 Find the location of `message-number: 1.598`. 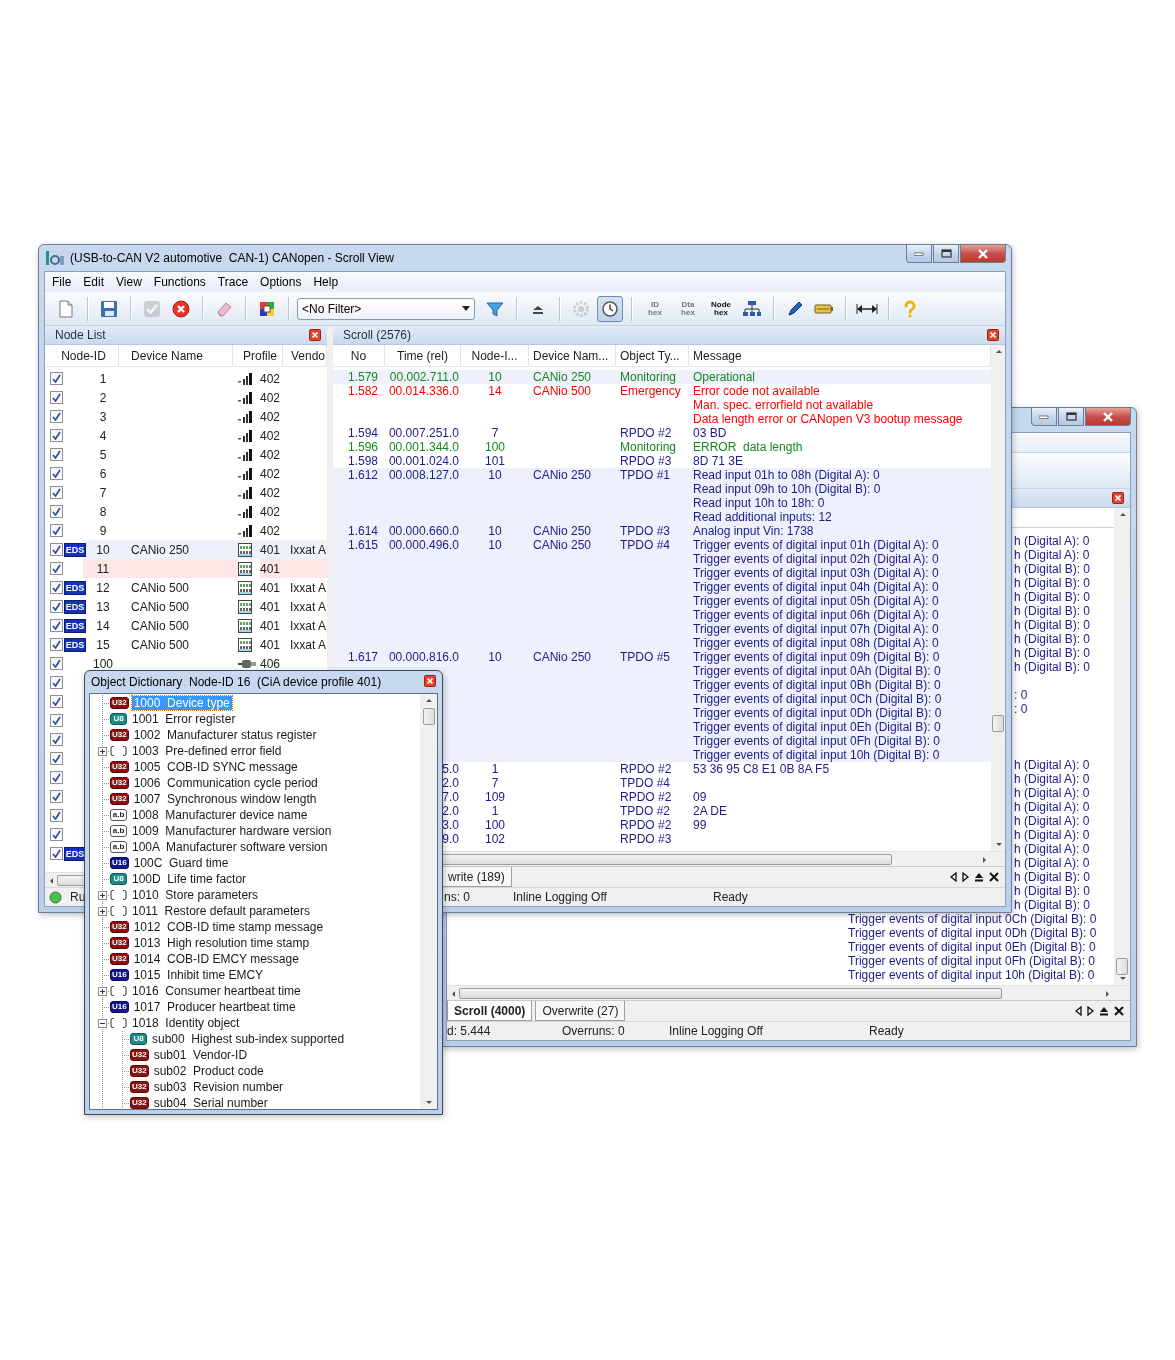

message-number: 1.598 is located at coordinates (362, 461).